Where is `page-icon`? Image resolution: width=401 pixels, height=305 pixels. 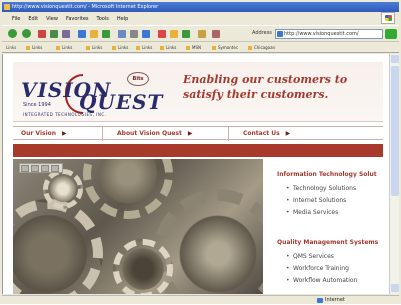 page-icon is located at coordinates (280, 34).